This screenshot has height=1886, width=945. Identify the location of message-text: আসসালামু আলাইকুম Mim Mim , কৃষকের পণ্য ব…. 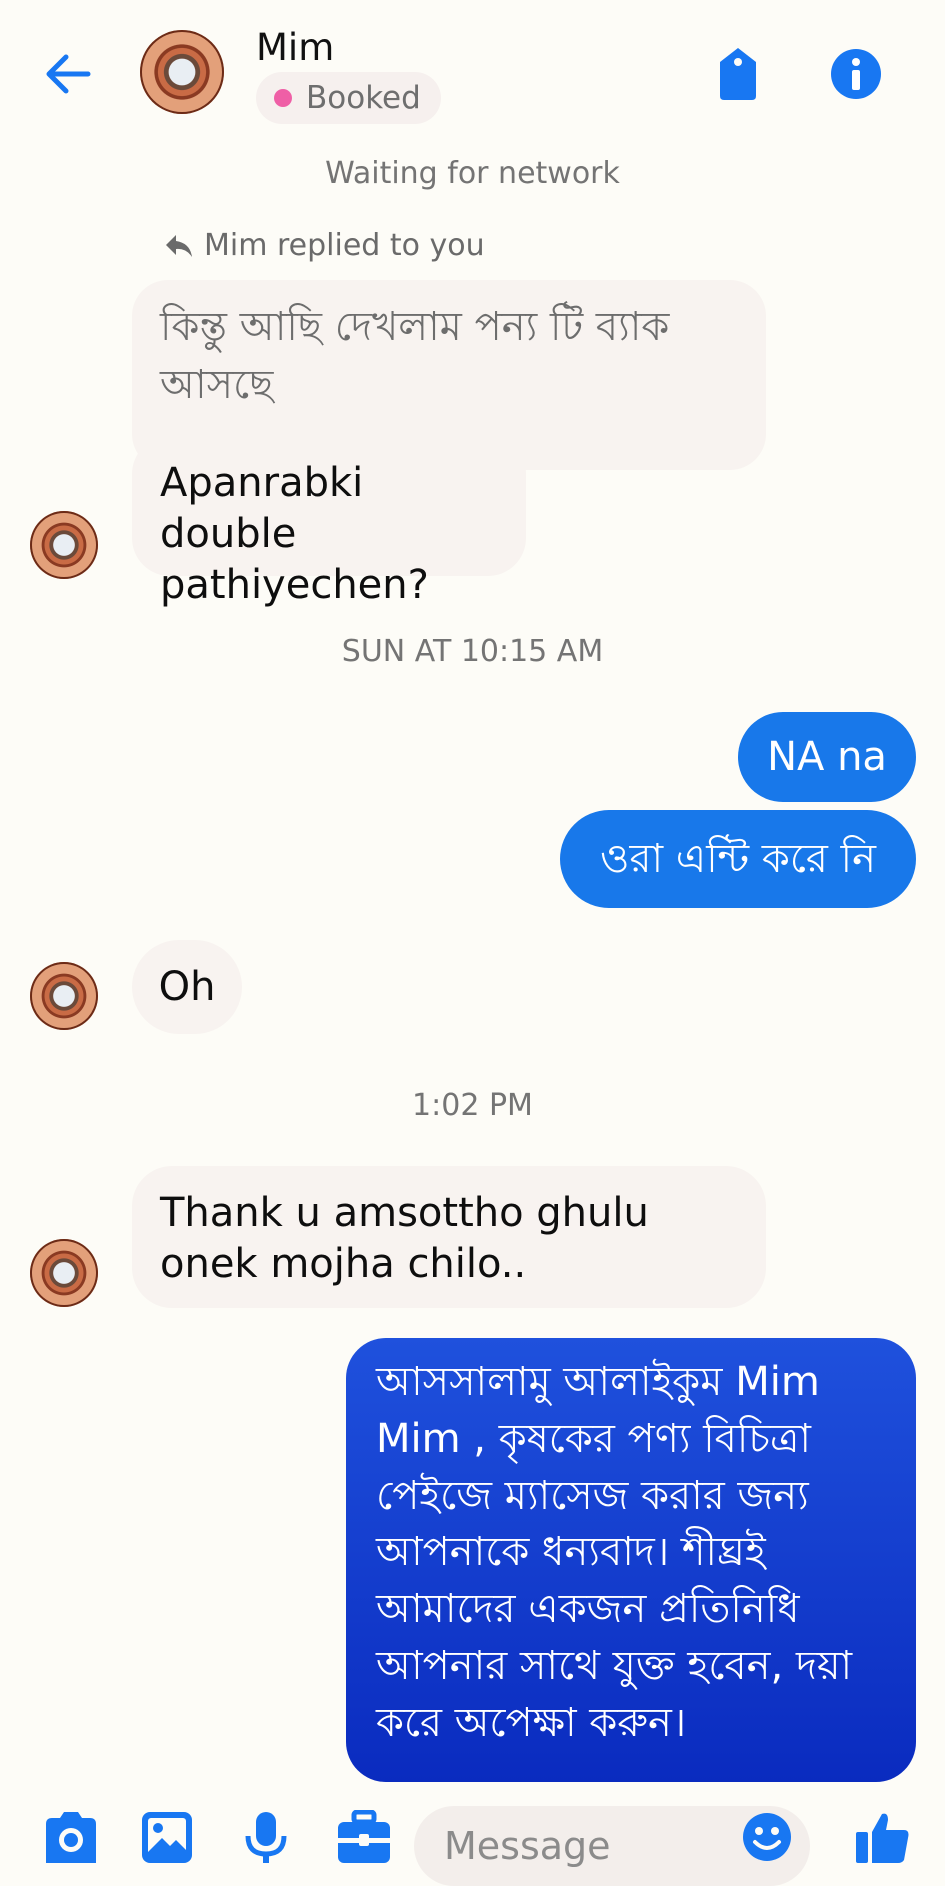
(614, 1552).